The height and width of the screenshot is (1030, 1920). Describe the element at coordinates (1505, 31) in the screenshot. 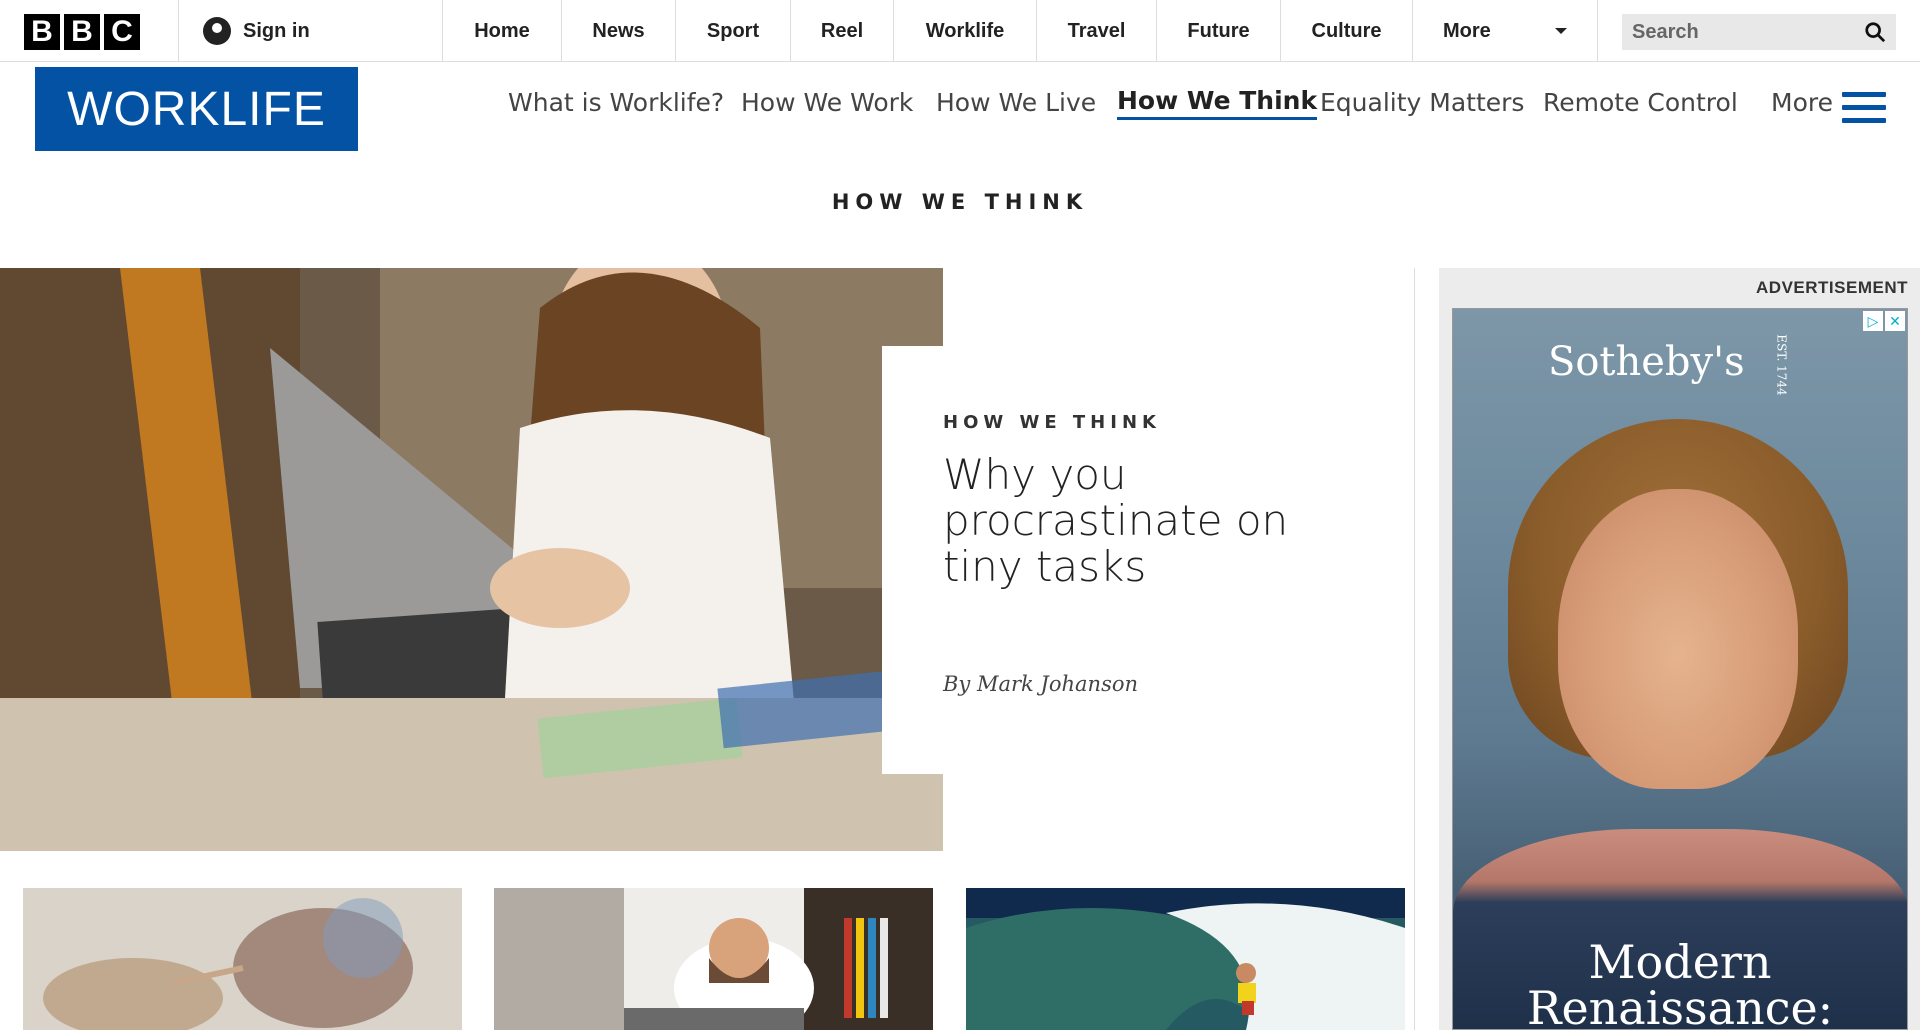

I see `nav-more-dropdown: More` at that location.